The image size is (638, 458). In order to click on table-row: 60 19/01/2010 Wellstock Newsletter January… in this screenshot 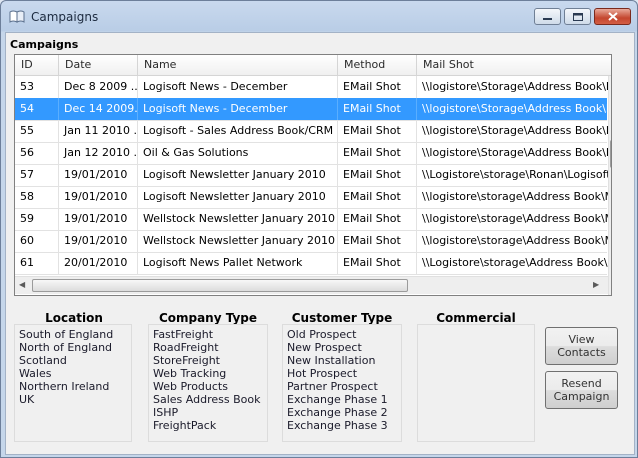, I will do `click(313, 241)`.